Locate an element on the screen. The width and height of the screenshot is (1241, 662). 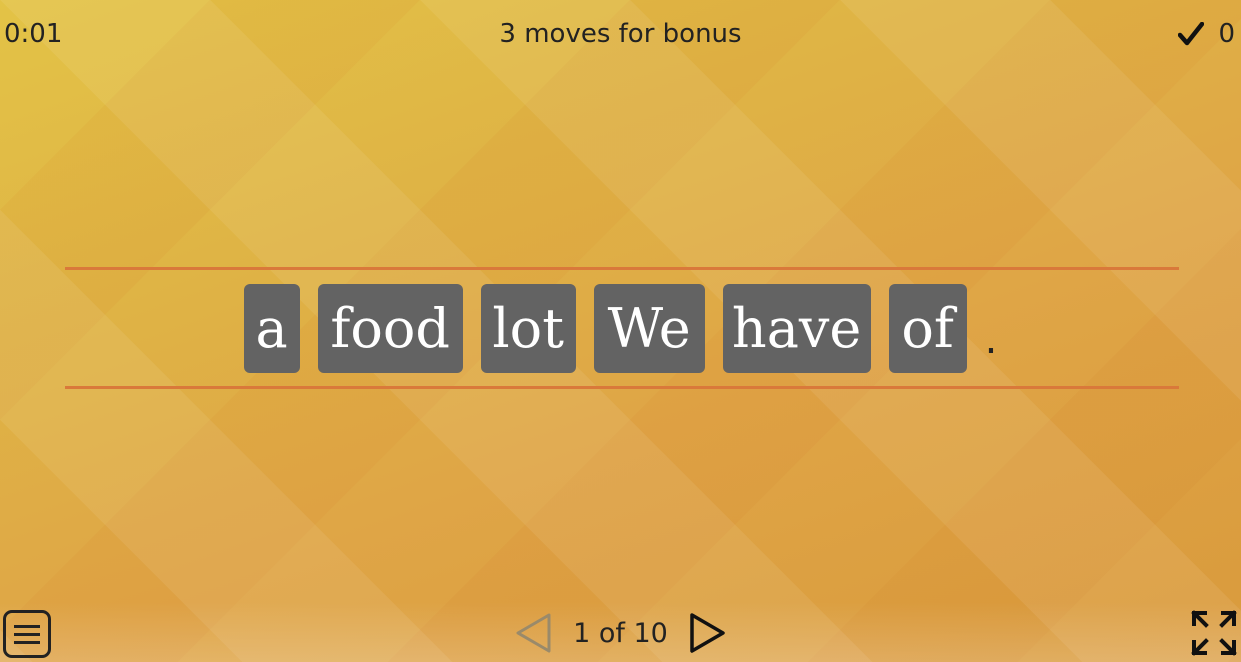
bottom-bar: 1 of 10 is located at coordinates (620, 632).